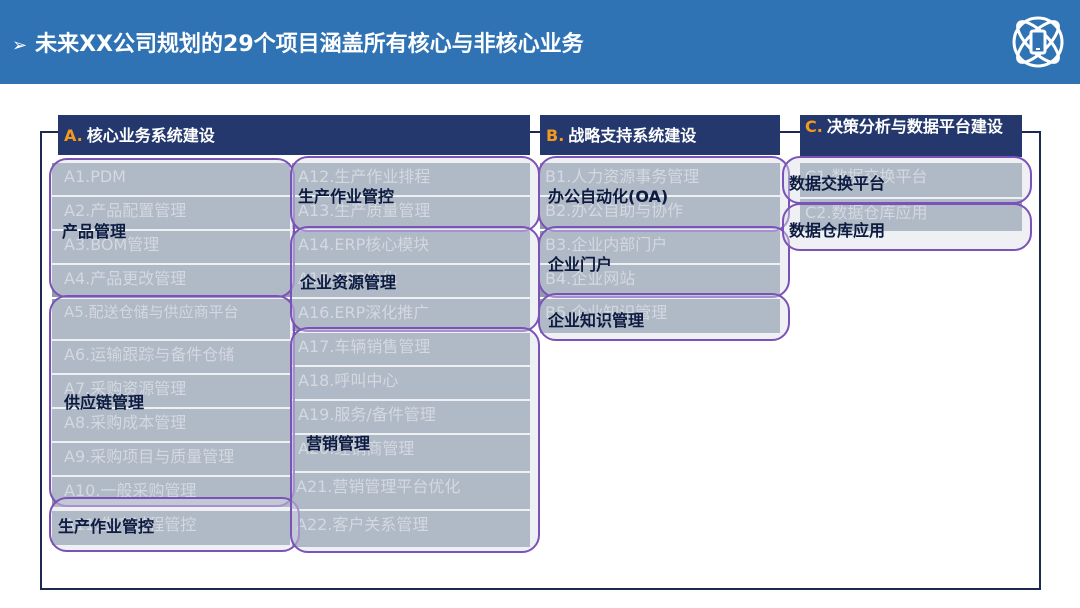  What do you see at coordinates (338, 443) in the screenshot?
I see `group-label-marketing: 营销管理` at bounding box center [338, 443].